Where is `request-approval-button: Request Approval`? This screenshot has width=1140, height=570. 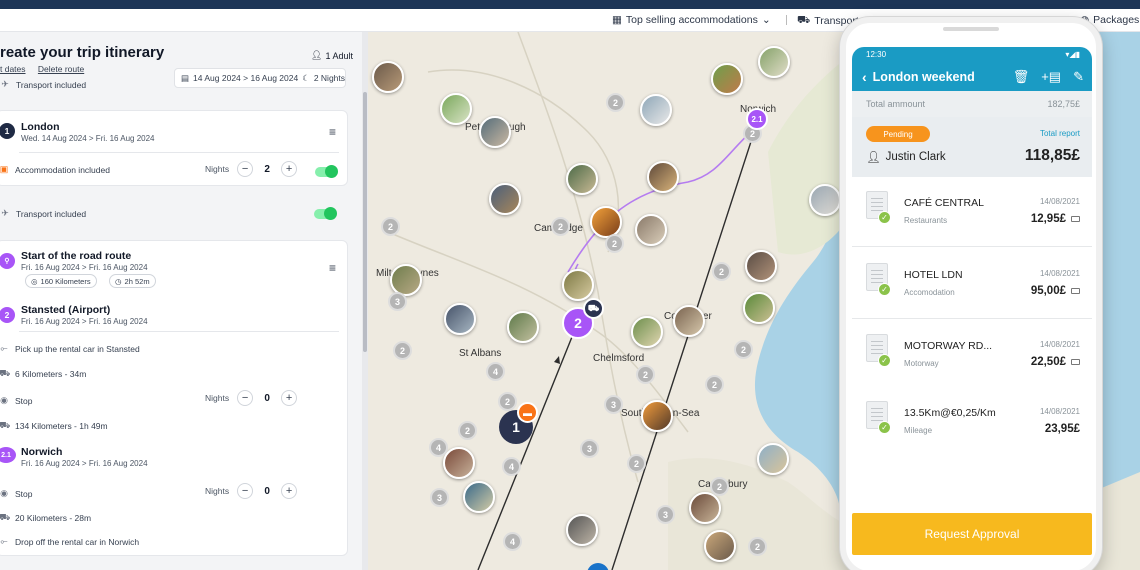 request-approval-button: Request Approval is located at coordinates (972, 534).